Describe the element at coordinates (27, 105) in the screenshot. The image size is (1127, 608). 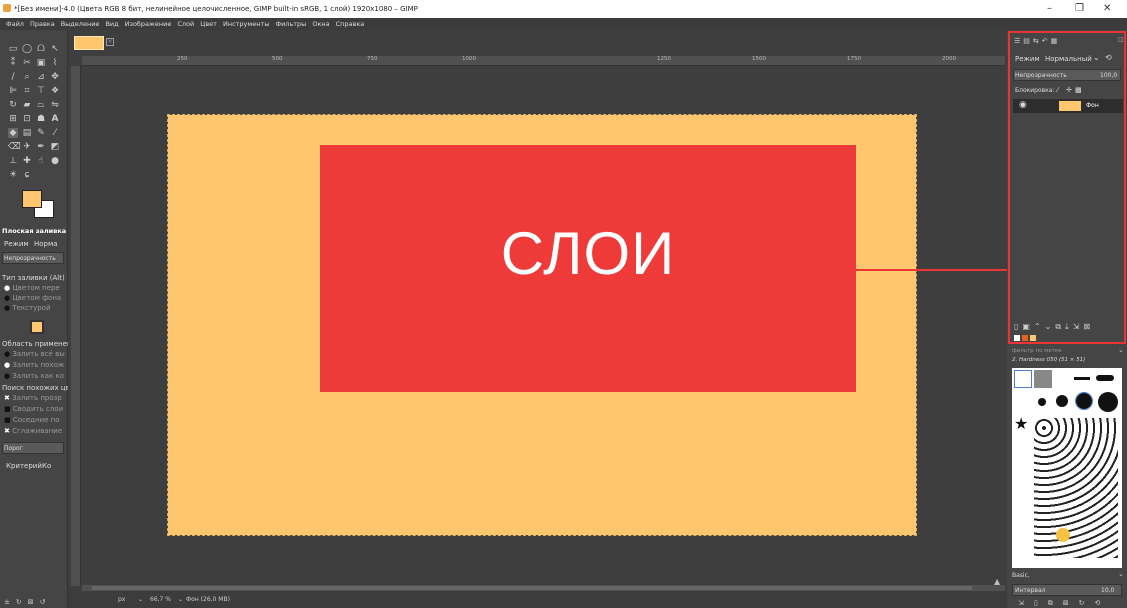
I see `shear-icon: ▰` at that location.